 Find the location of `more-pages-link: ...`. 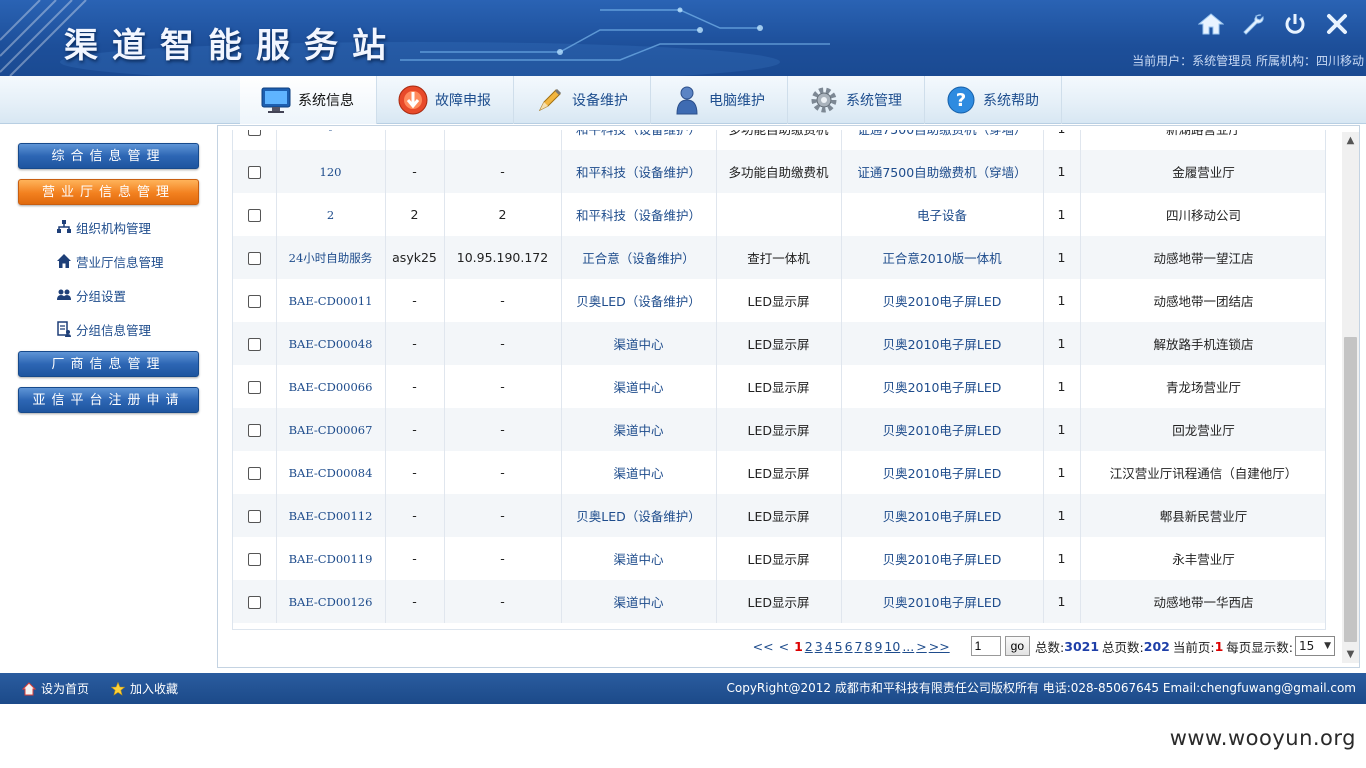

more-pages-link: ... is located at coordinates (908, 646).